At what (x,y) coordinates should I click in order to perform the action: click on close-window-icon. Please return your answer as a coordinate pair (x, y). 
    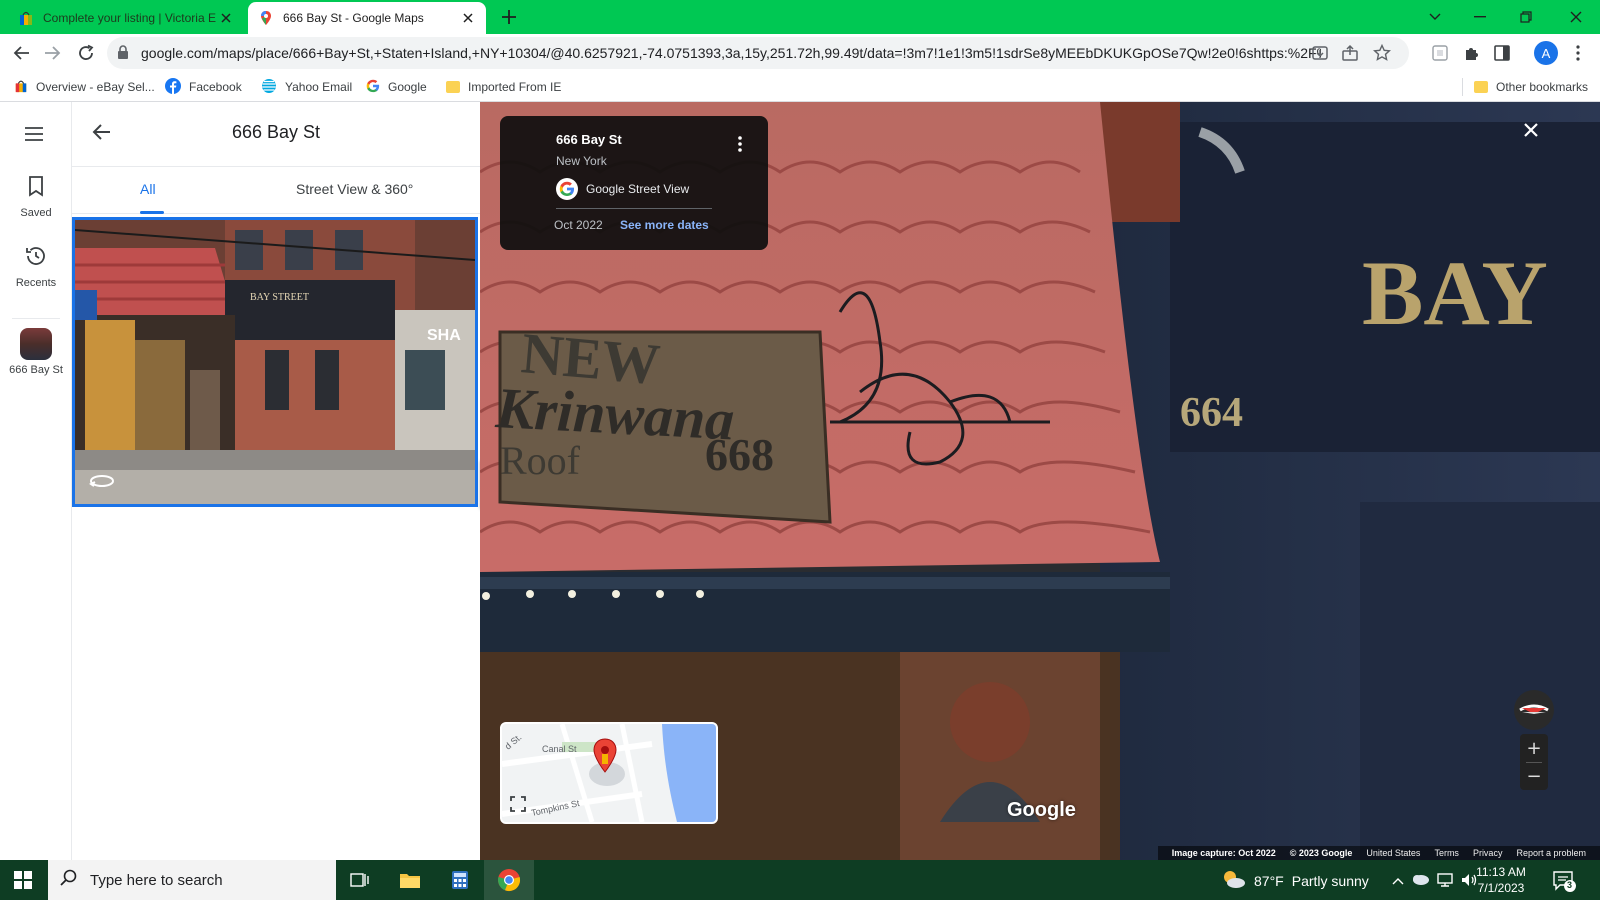
    Looking at the image, I should click on (1576, 17).